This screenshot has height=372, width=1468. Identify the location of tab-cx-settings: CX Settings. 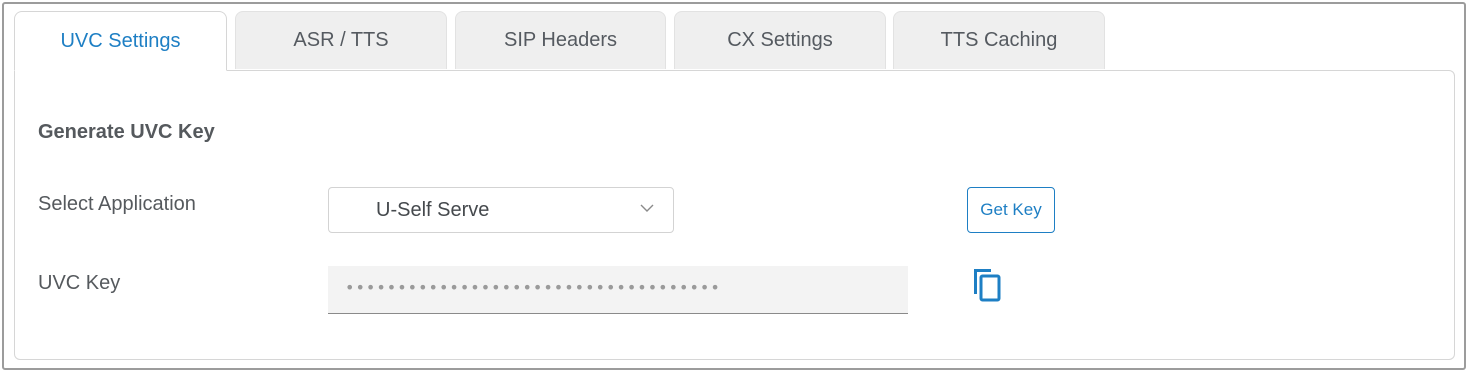
(780, 40).